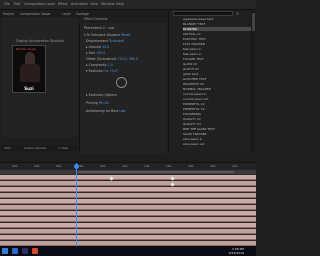 This screenshot has height=256, width=320. I want to click on preset-item: HIGHTECH C2, so click(217, 84).